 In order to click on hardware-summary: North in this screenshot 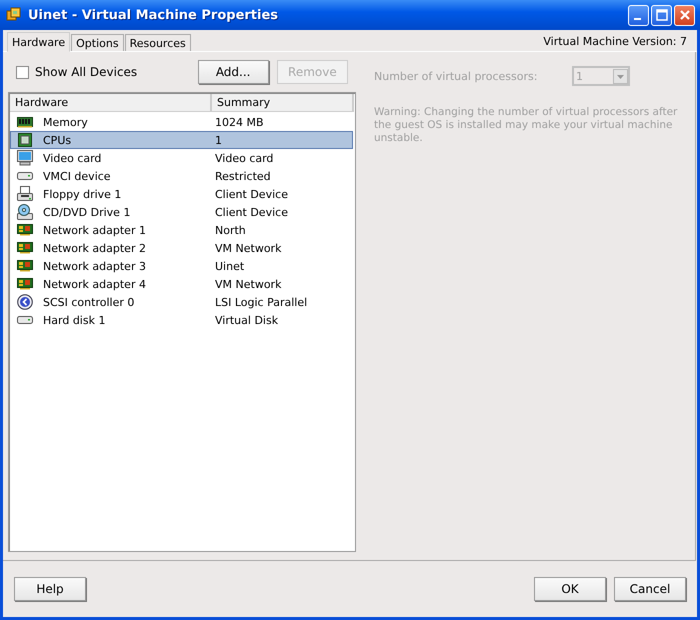, I will do `click(230, 230)`.